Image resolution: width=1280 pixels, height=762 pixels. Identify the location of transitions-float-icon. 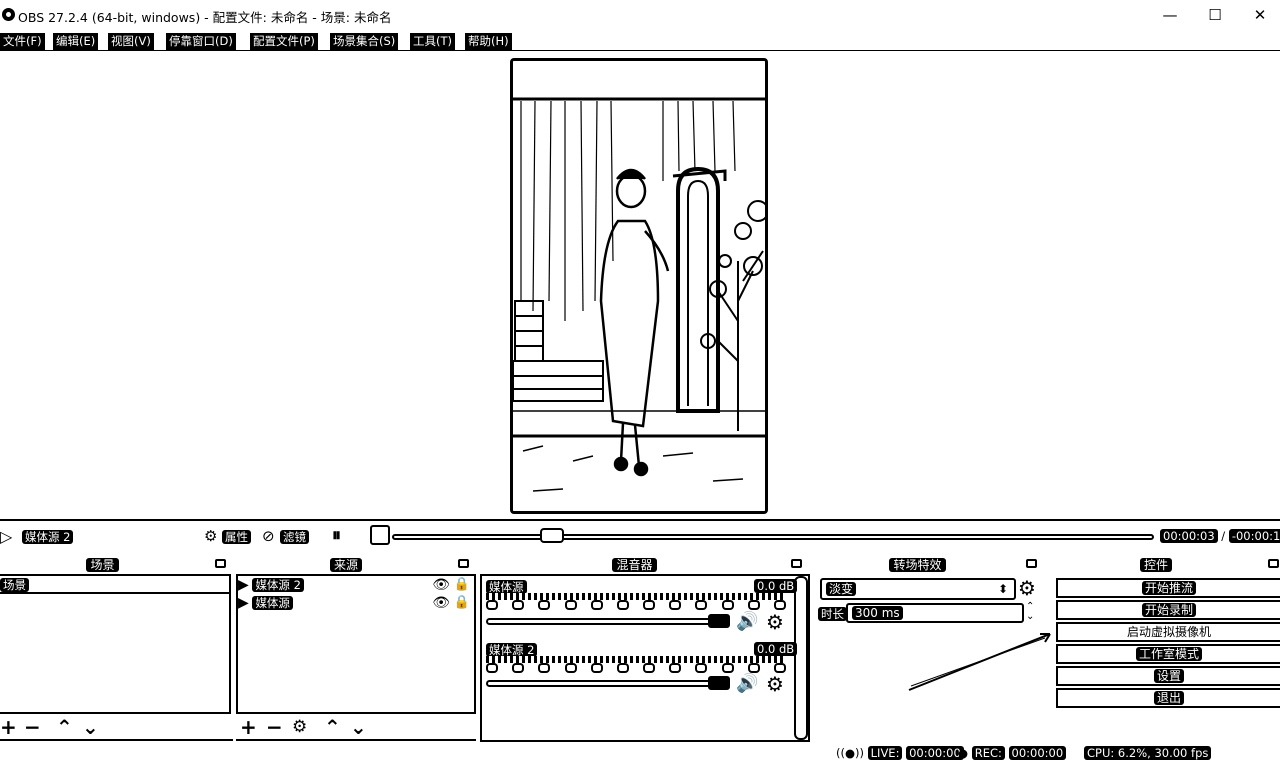
(1031, 563).